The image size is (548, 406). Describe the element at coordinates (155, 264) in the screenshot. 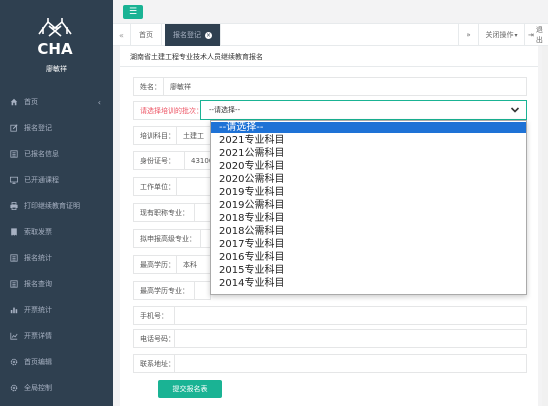

I see `edu-label: 最高学历：` at that location.